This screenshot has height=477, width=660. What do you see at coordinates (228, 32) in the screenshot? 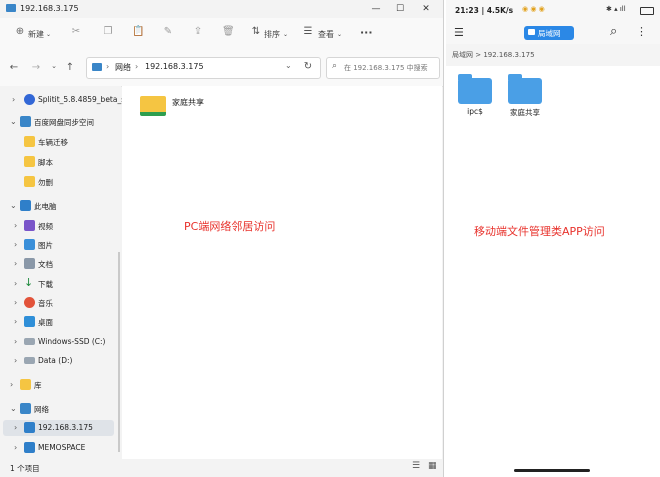
I see `delete-icon: 🗑` at bounding box center [228, 32].